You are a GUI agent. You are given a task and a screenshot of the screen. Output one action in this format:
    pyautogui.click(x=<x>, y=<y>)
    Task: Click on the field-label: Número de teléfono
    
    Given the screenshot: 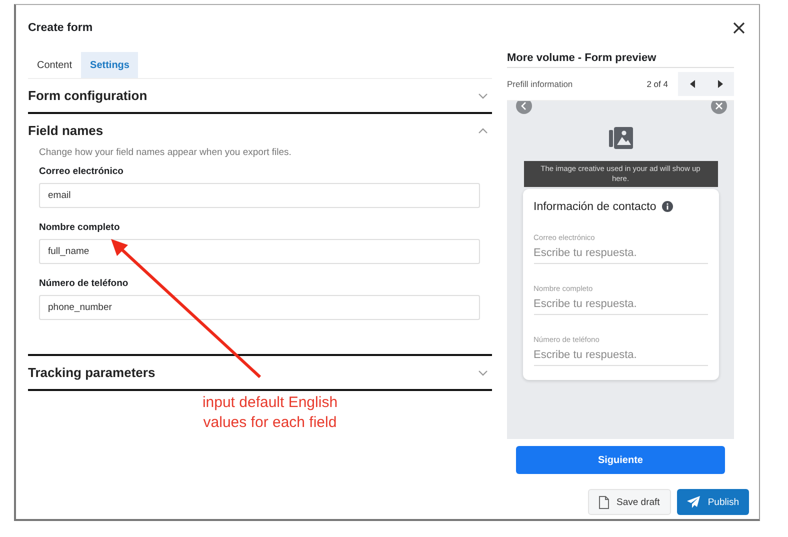 What is the action you would take?
    pyautogui.click(x=84, y=283)
    